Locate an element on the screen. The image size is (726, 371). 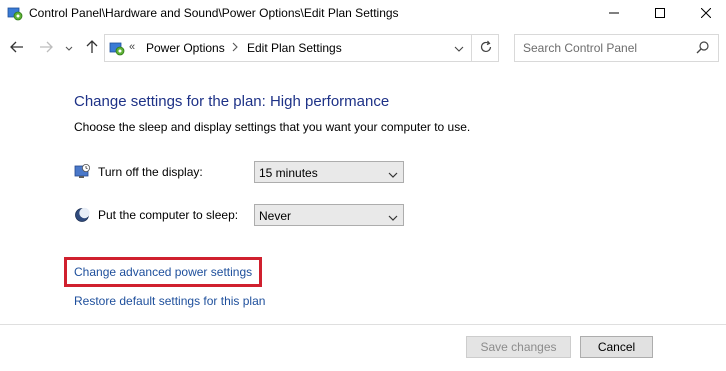
address-dropdown-button is located at coordinates (459, 48).